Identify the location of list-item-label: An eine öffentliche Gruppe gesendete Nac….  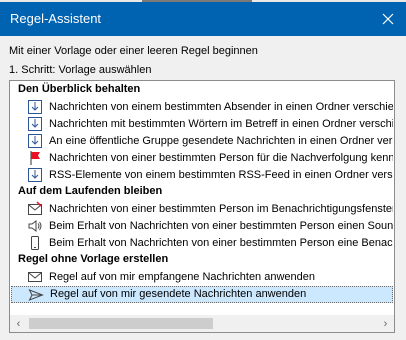
(221, 141).